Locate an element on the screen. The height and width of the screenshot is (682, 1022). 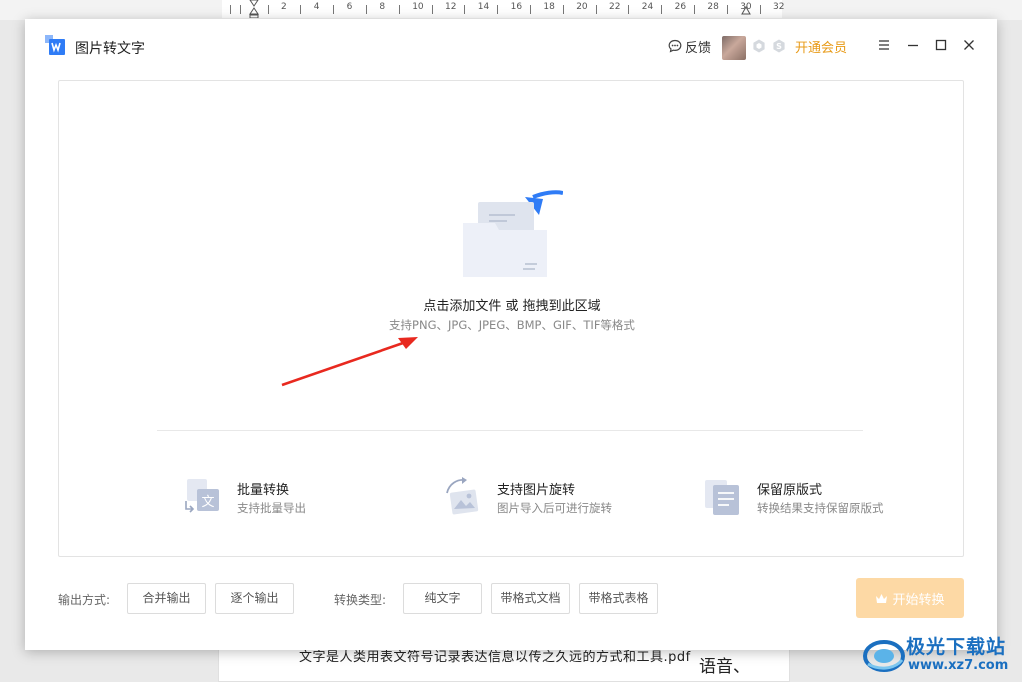
feature-title: 批量转换 is located at coordinates (263, 490).